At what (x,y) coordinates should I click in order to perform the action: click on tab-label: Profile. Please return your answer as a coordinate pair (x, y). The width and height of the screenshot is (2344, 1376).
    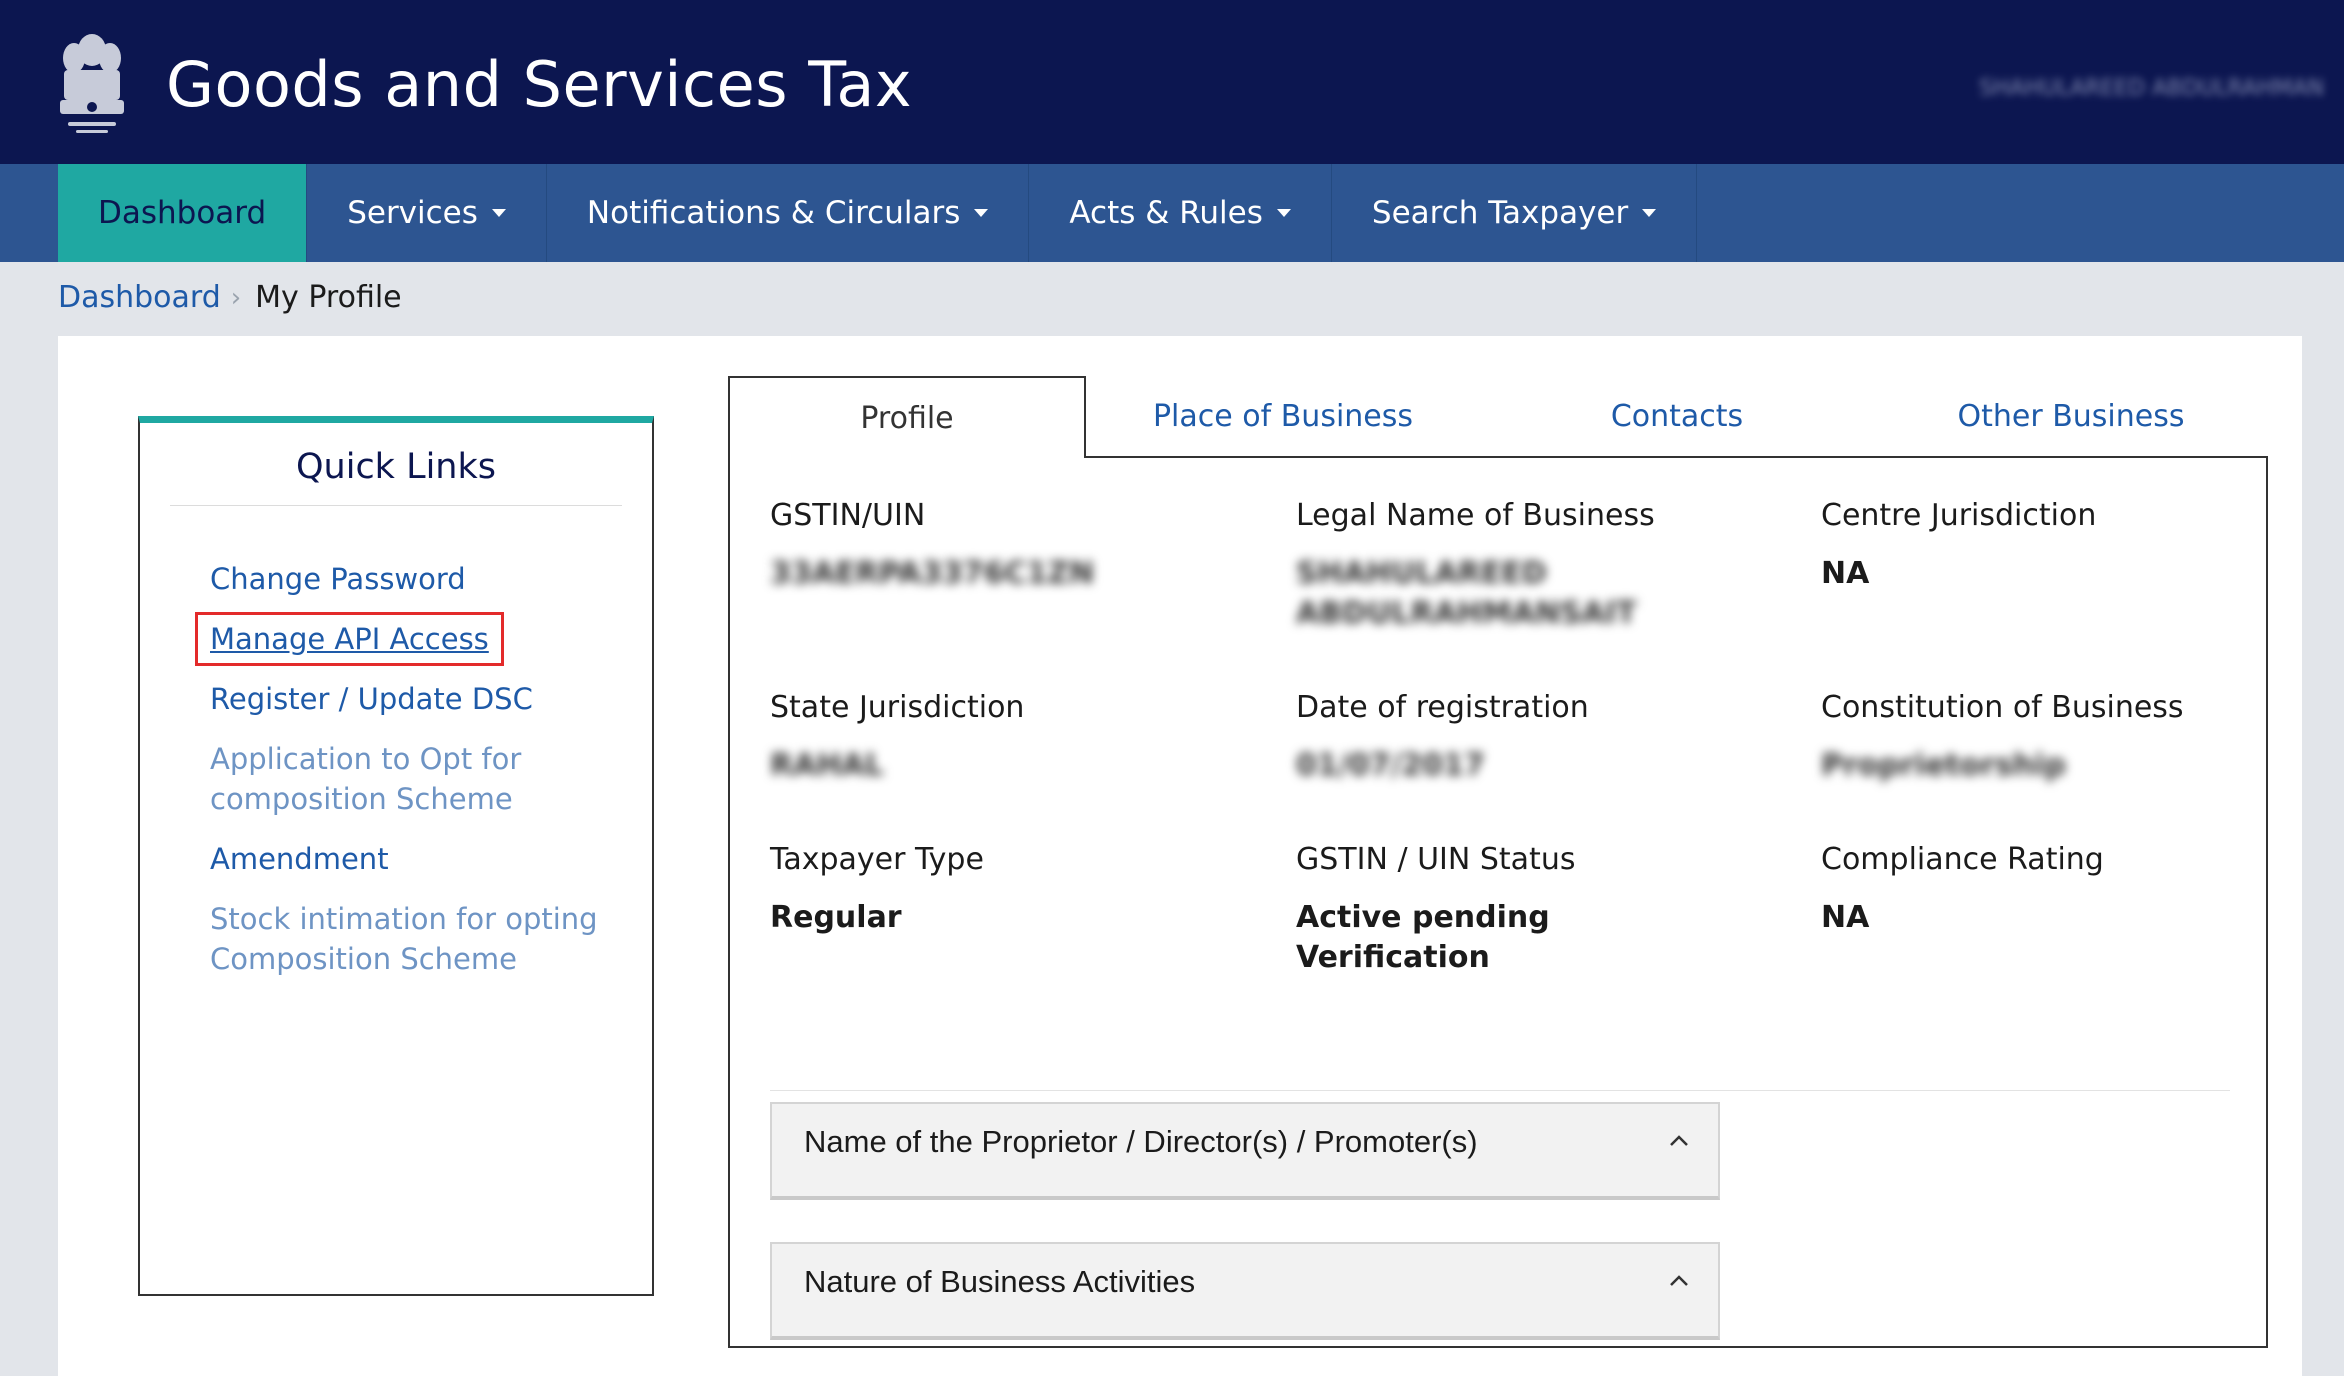
    Looking at the image, I should click on (907, 418).